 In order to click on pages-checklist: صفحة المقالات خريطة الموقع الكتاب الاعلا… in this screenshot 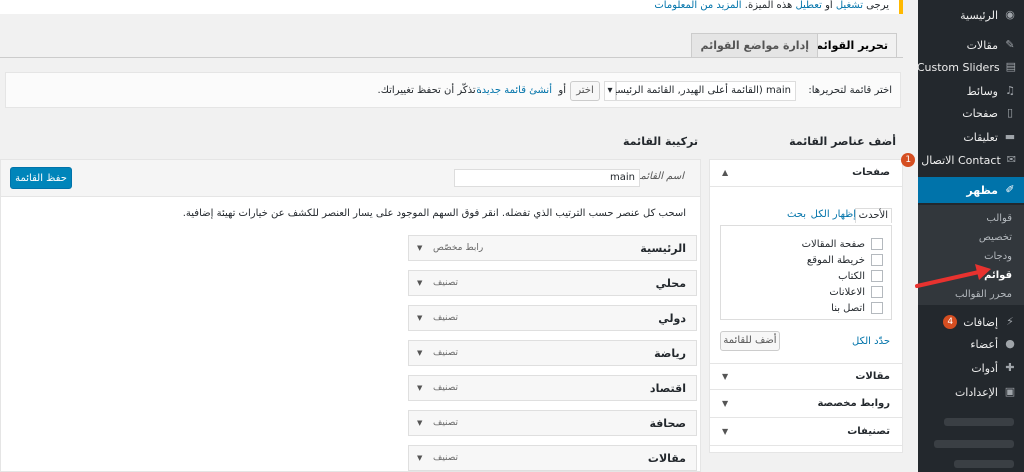, I will do `click(806, 272)`.